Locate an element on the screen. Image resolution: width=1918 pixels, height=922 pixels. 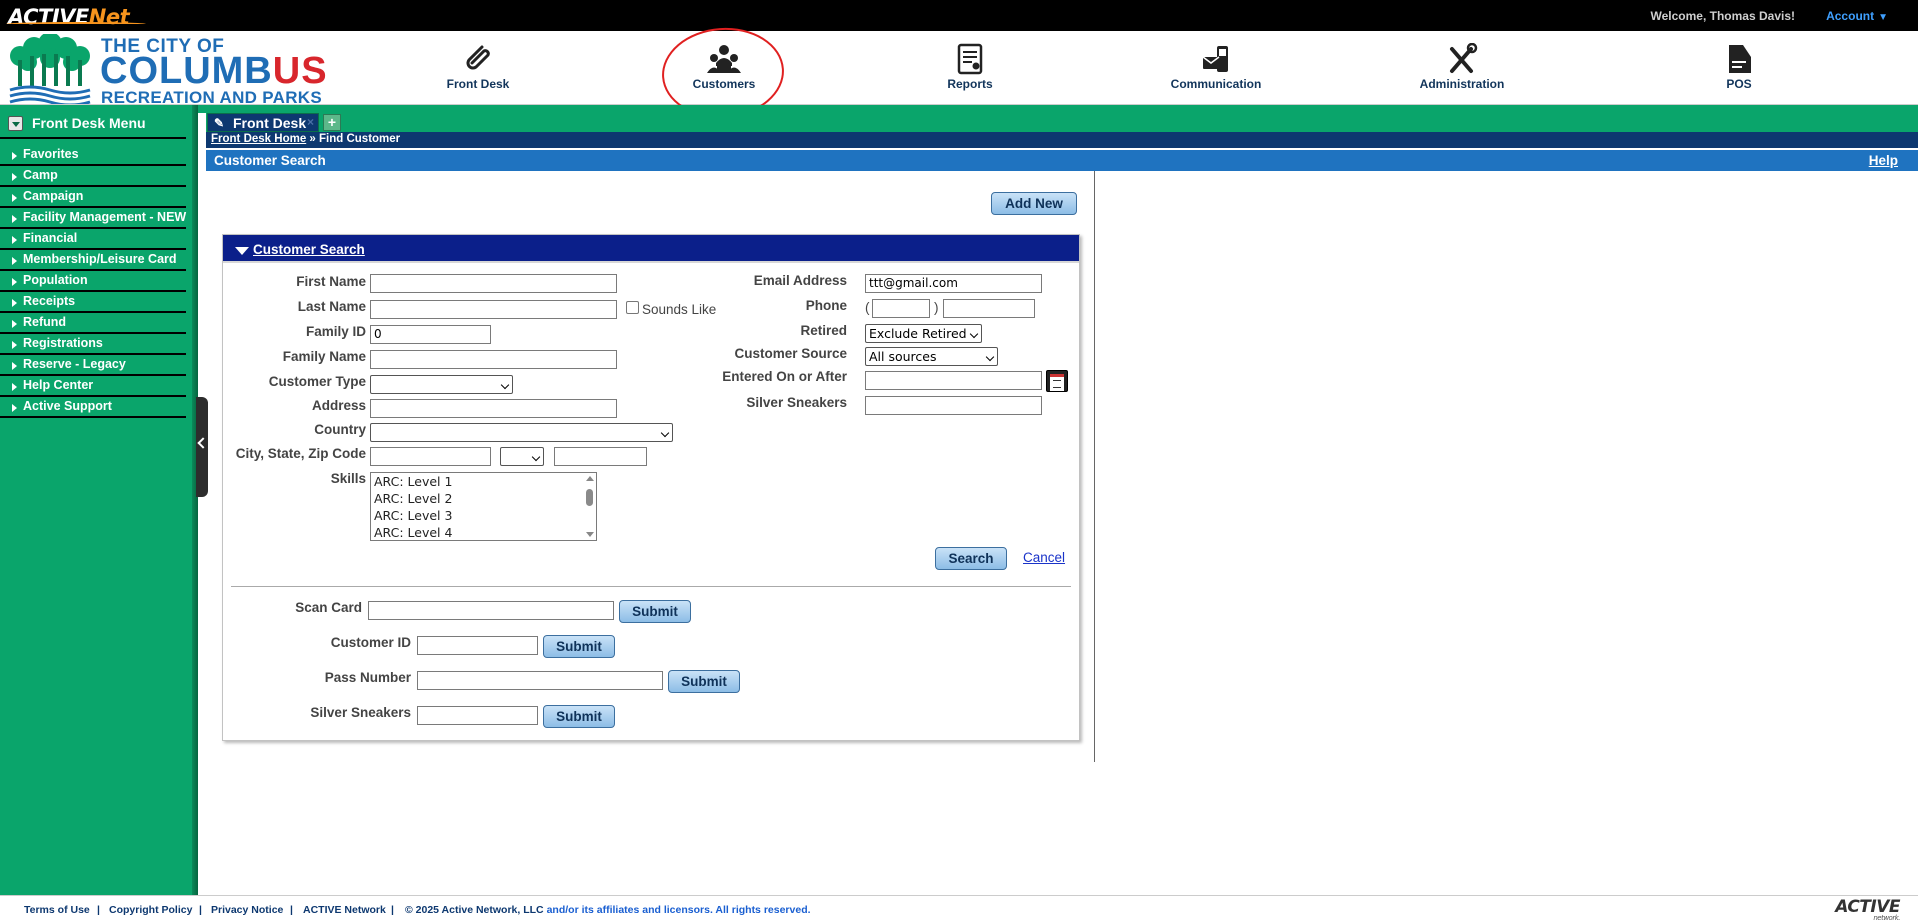
skills-option: ARC: Level 1 is located at coordinates (483, 481).